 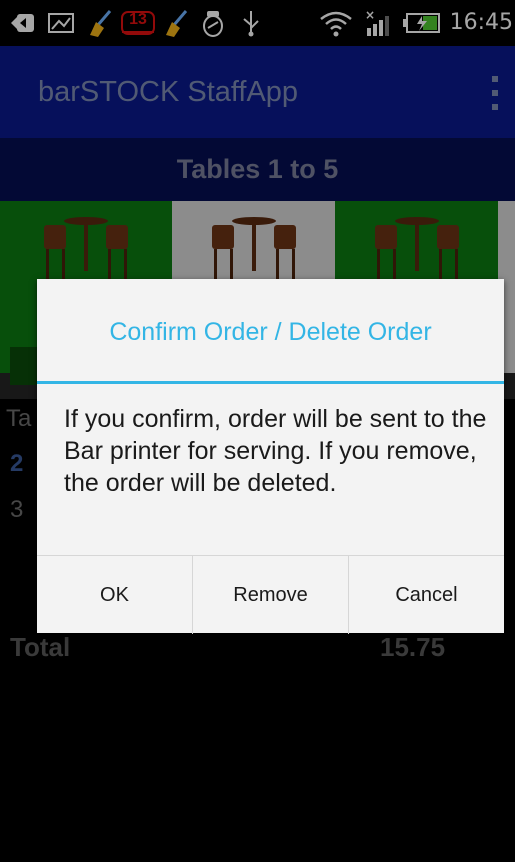 What do you see at coordinates (426, 595) in the screenshot?
I see `cancel-button: Cancel` at bounding box center [426, 595].